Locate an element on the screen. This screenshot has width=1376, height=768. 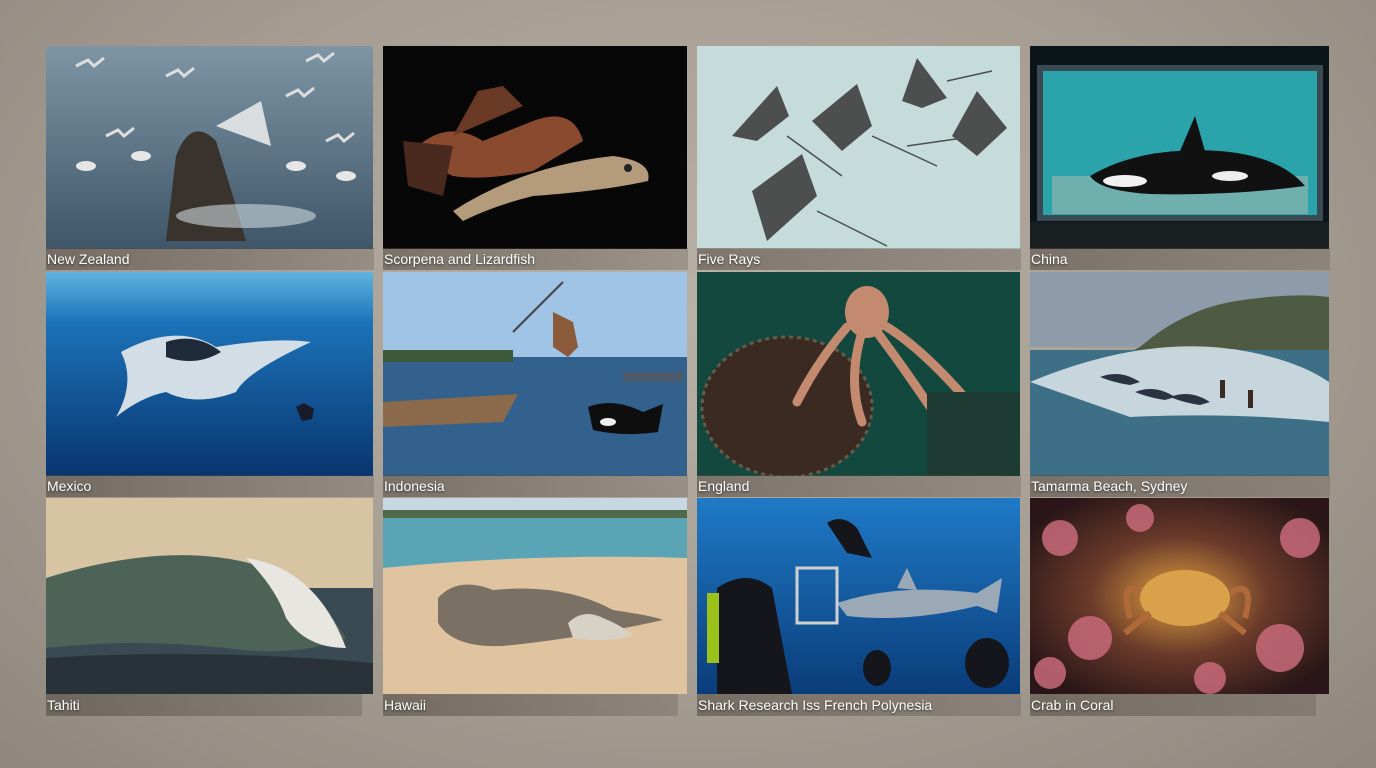
gallery-tile-tamarma-beach: Tamarma Beach, Sydney is located at coordinates (1180, 385).